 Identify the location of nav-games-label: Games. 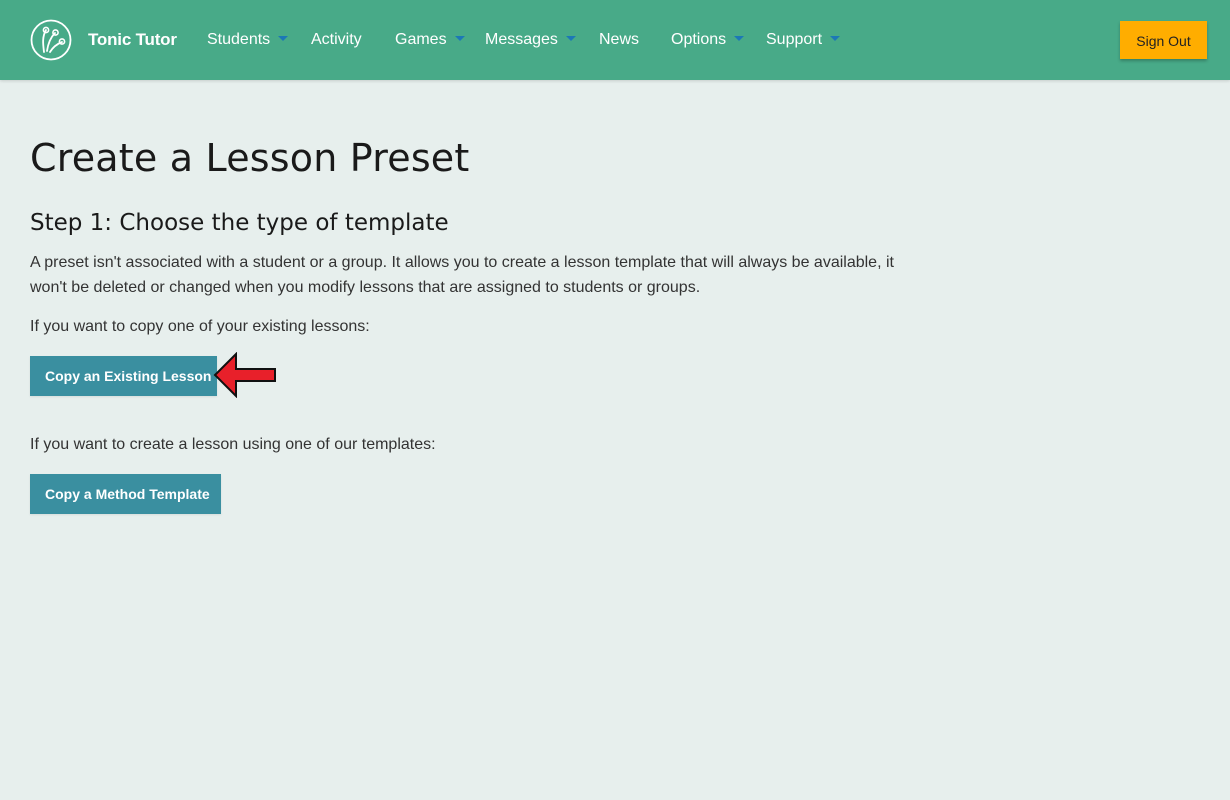
(421, 39).